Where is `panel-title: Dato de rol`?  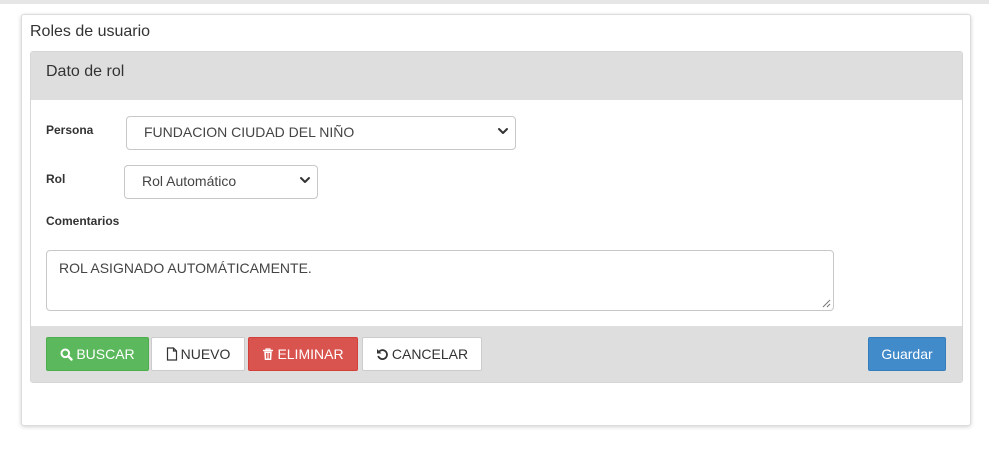 panel-title: Dato de rol is located at coordinates (85, 71).